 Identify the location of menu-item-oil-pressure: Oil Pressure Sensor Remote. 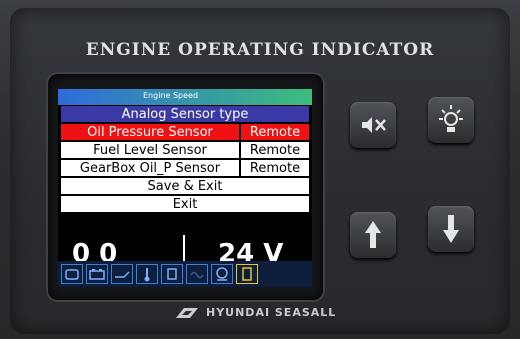
(185, 132).